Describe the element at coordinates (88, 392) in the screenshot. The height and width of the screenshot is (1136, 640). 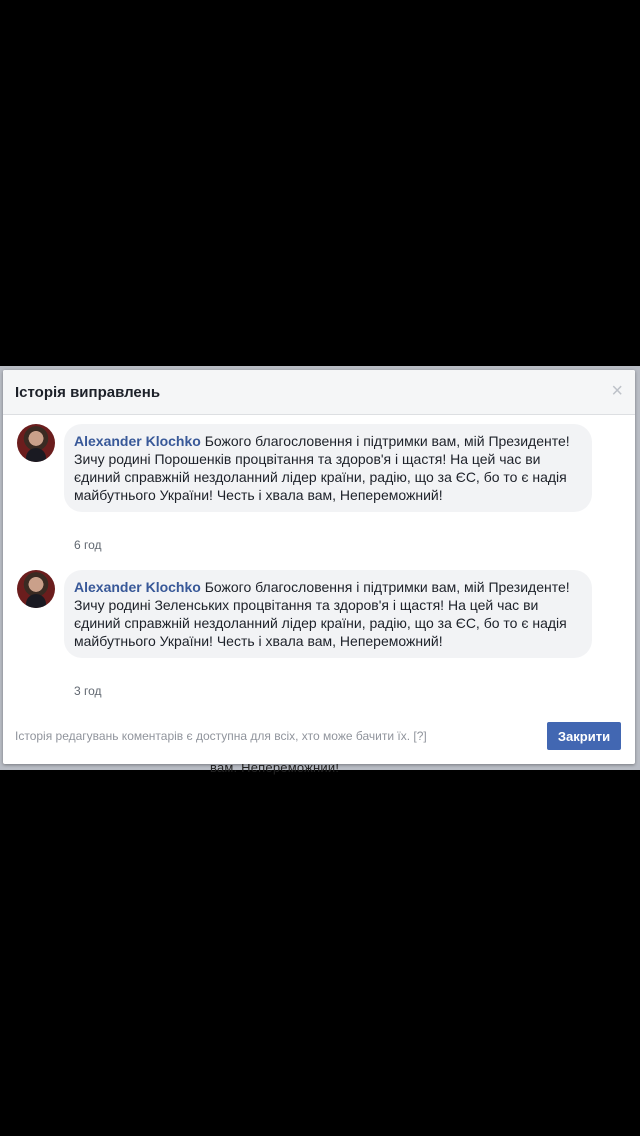
I see `dialog-title: Історія виправлень` at that location.